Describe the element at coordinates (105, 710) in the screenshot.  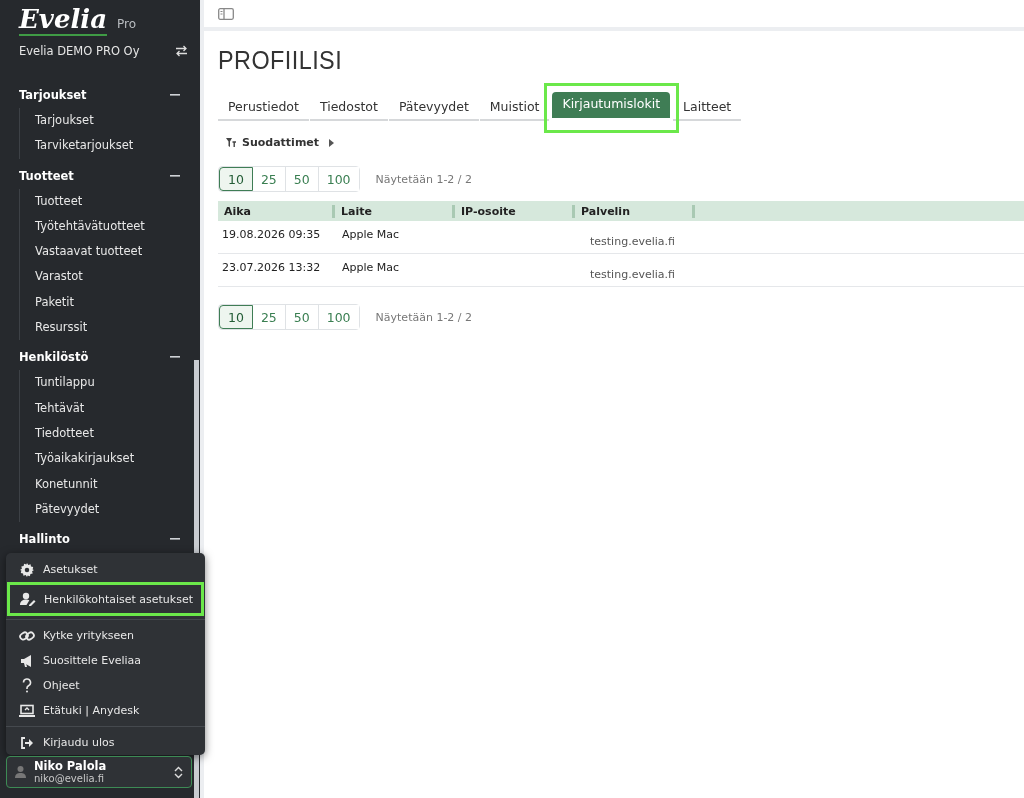
I see `menu-item: Etätuki | Anydesk` at that location.